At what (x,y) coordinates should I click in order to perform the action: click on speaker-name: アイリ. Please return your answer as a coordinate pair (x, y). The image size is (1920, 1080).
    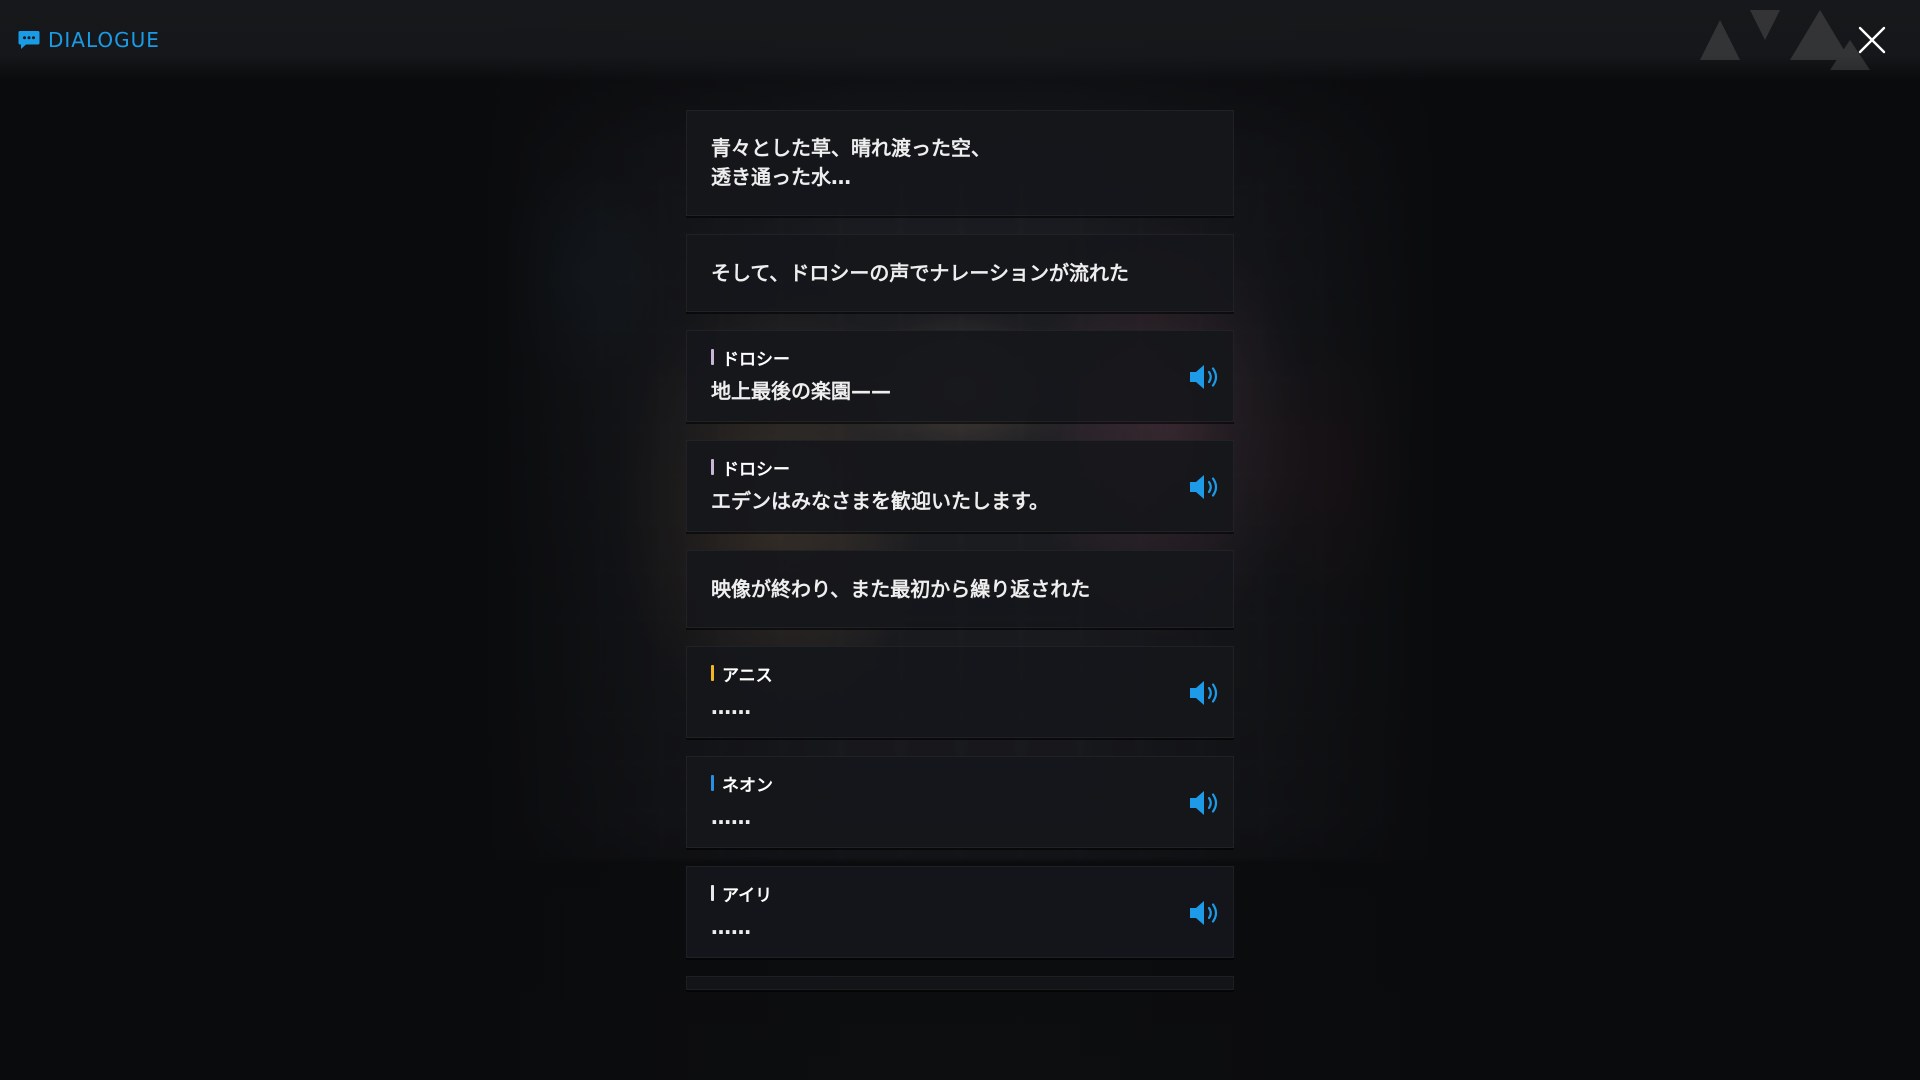
    Looking at the image, I should click on (960, 893).